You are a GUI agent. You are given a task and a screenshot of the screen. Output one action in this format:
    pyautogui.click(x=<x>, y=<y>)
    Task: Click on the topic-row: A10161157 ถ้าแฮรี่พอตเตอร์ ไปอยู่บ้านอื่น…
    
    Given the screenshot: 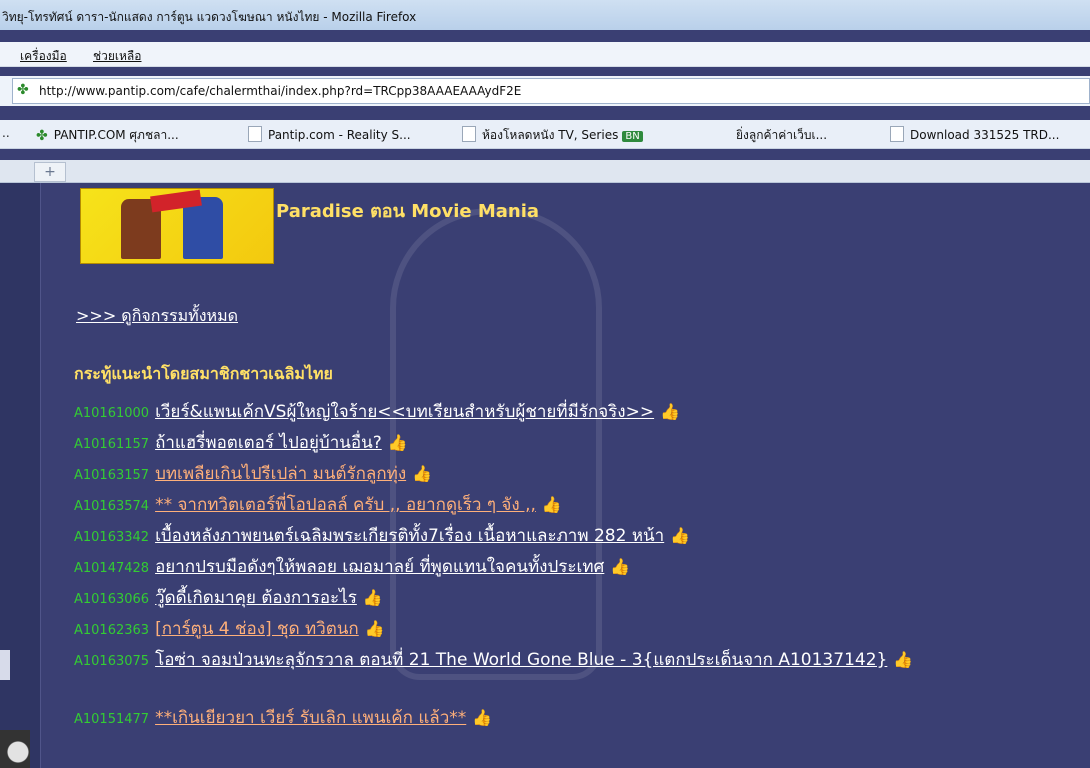 What is the action you would take?
    pyautogui.click(x=574, y=444)
    